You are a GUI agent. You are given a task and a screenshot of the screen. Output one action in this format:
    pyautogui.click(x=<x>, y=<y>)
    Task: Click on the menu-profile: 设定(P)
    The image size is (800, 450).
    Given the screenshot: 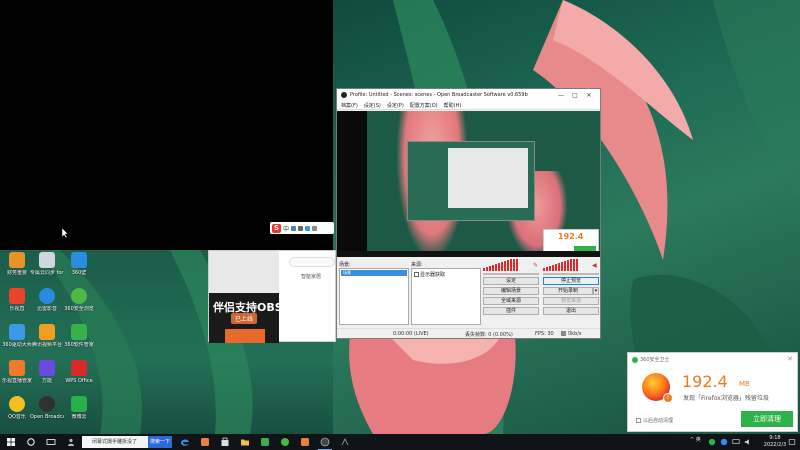 What is the action you would take?
    pyautogui.click(x=395, y=105)
    